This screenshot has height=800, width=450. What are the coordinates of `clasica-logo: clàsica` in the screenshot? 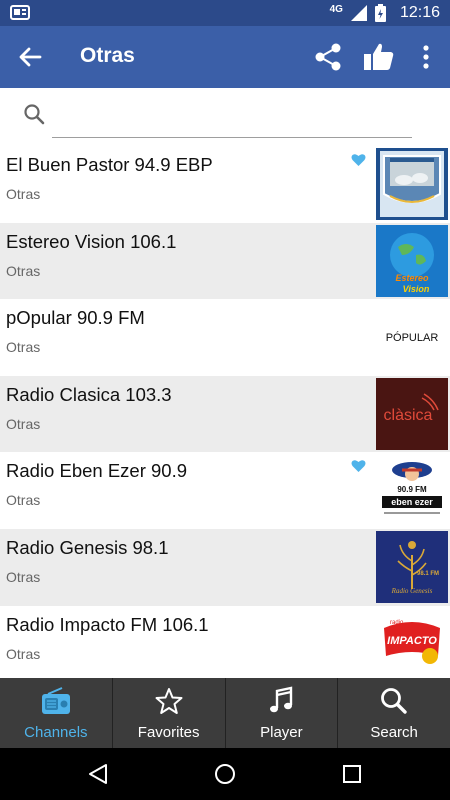 It's located at (412, 413).